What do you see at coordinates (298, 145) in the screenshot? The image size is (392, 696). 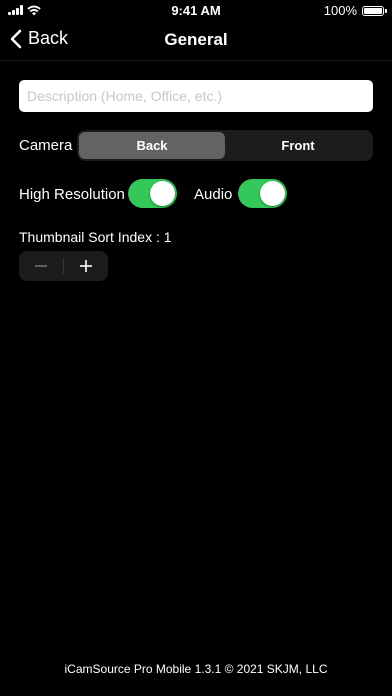 I see `camera-option-front: Front` at bounding box center [298, 145].